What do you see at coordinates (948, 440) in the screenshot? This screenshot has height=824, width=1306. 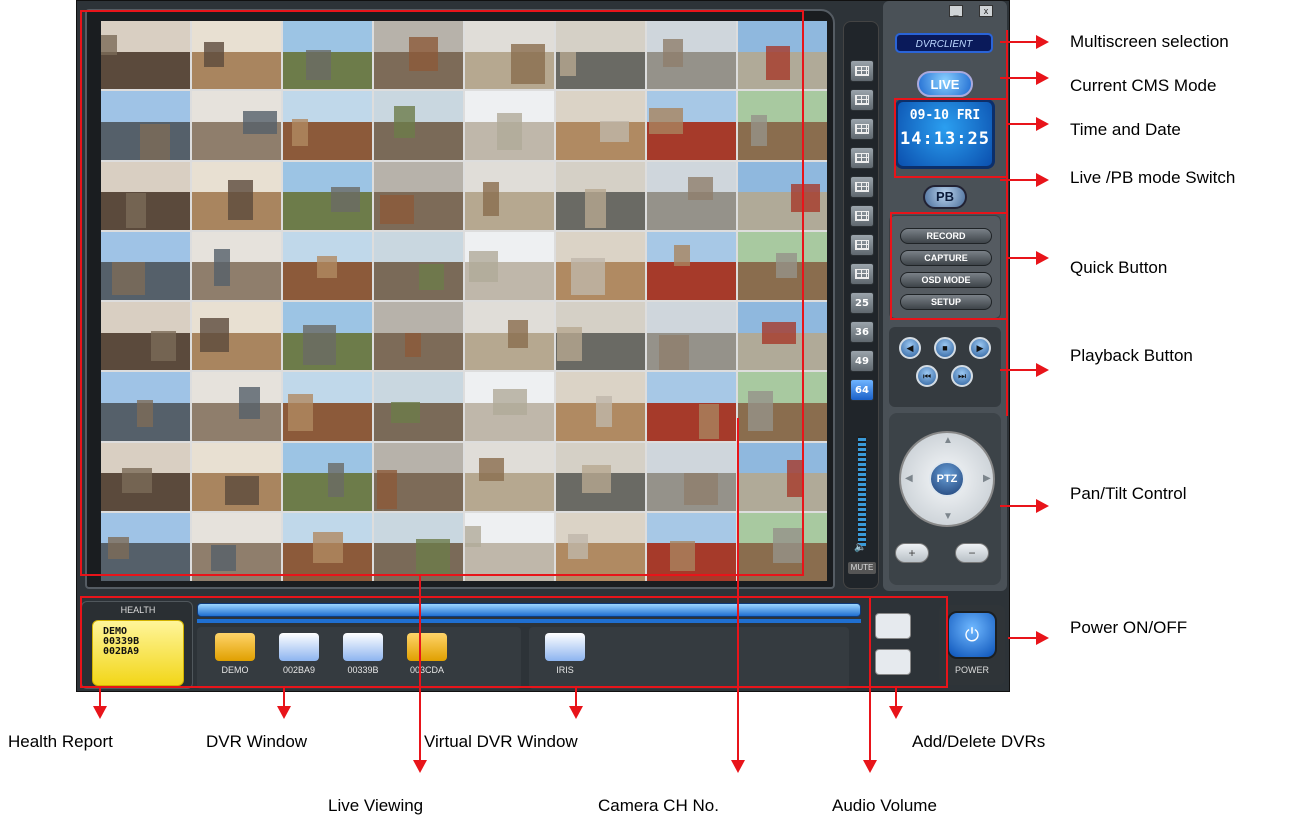 I see `tilt-up-icon: ▲` at bounding box center [948, 440].